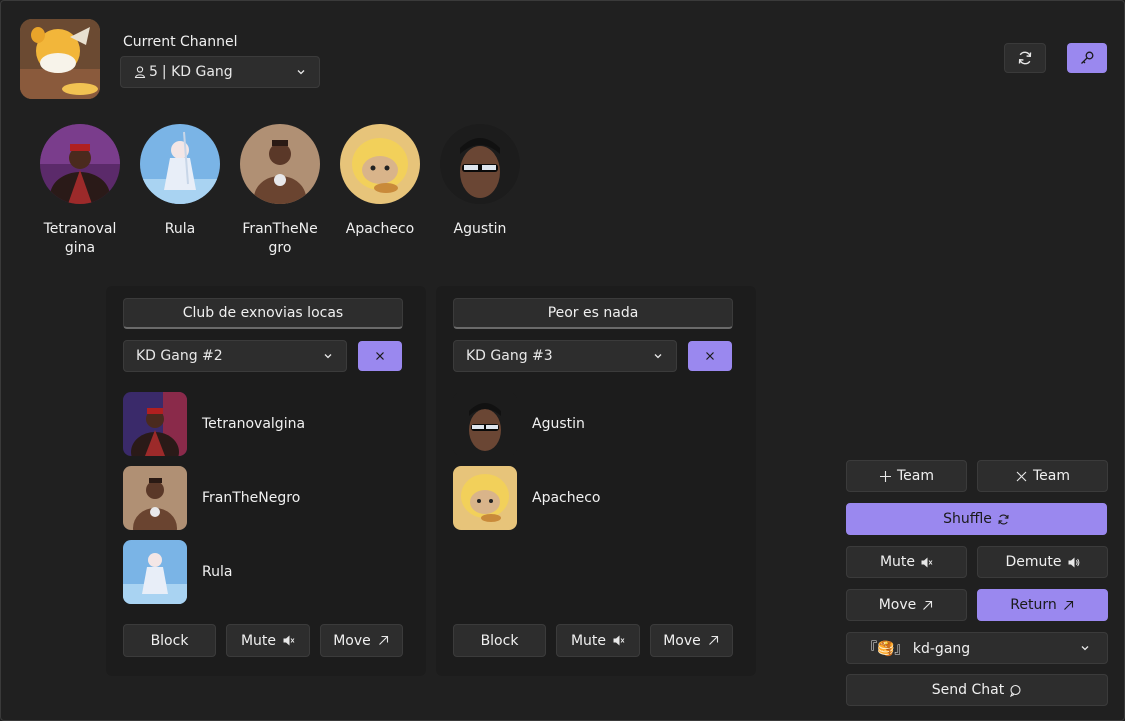 This screenshot has width=1125, height=721. I want to click on shuffle-button: Shuffle, so click(976, 519).